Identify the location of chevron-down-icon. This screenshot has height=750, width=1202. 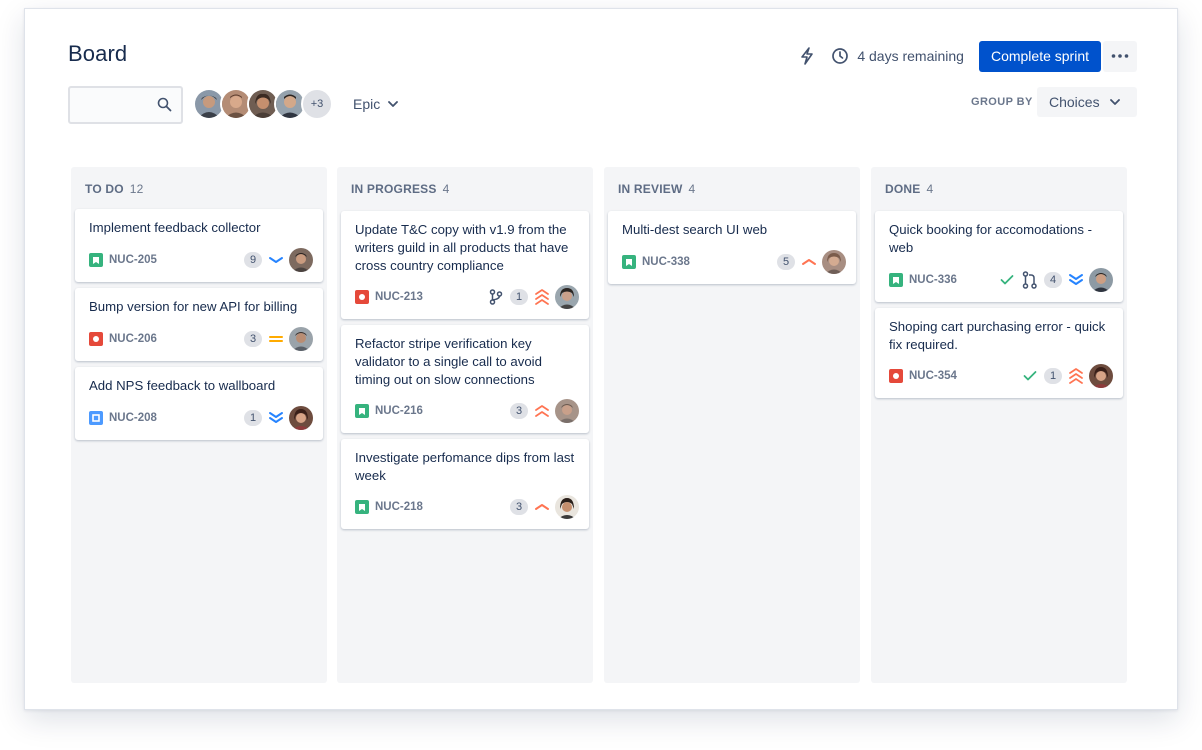
(393, 104).